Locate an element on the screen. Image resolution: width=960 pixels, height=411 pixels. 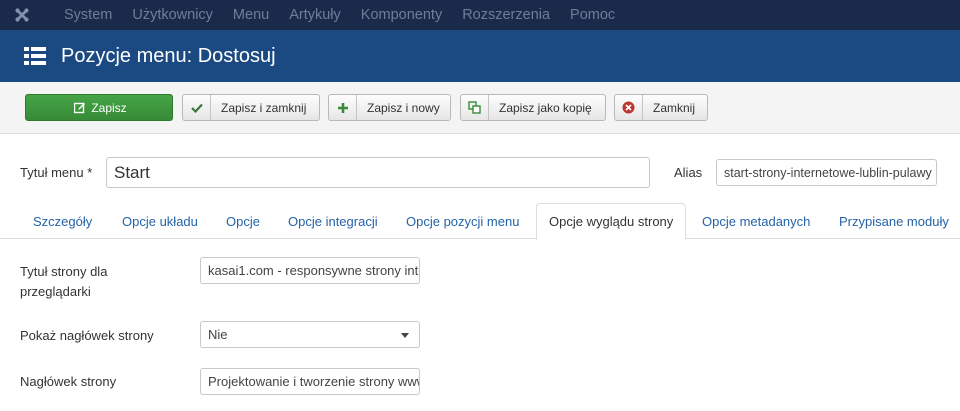
caret-down-icon is located at coordinates (405, 335).